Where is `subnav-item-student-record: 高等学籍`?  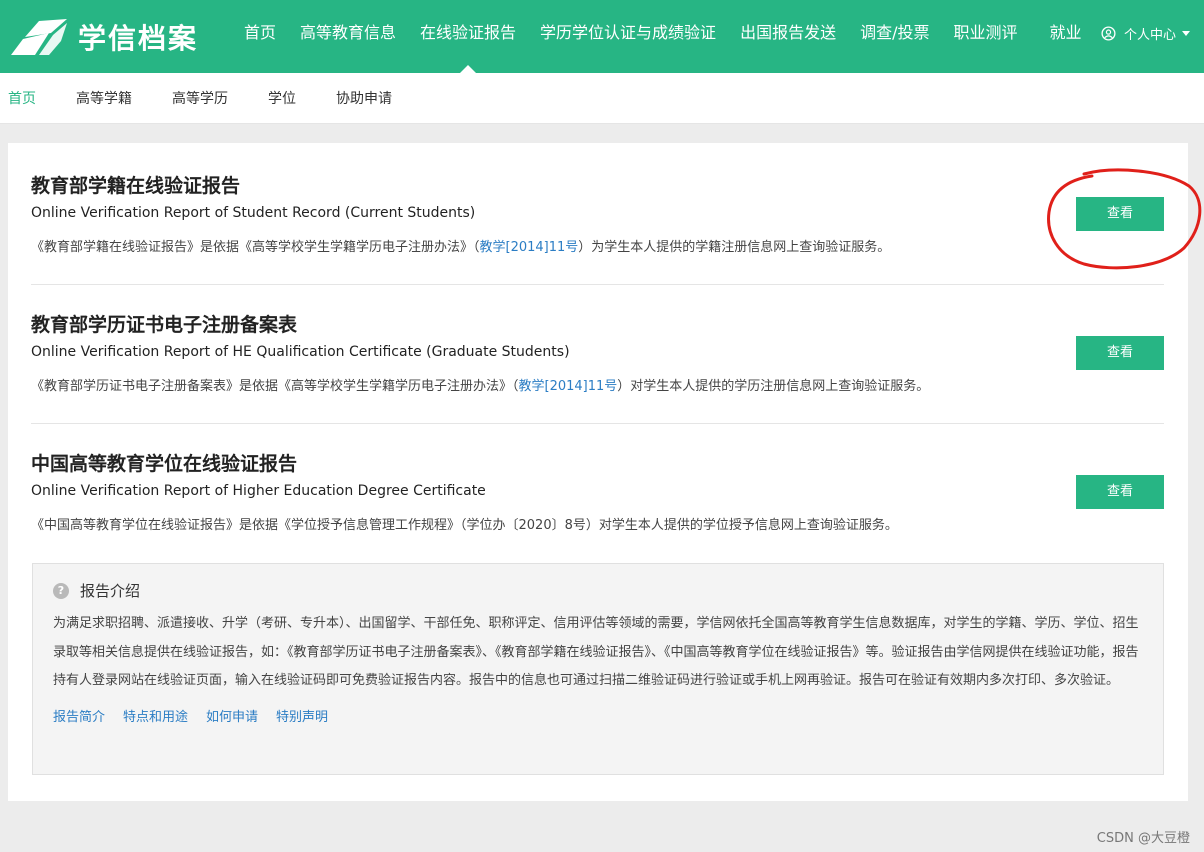 subnav-item-student-record: 高等学籍 is located at coordinates (104, 98).